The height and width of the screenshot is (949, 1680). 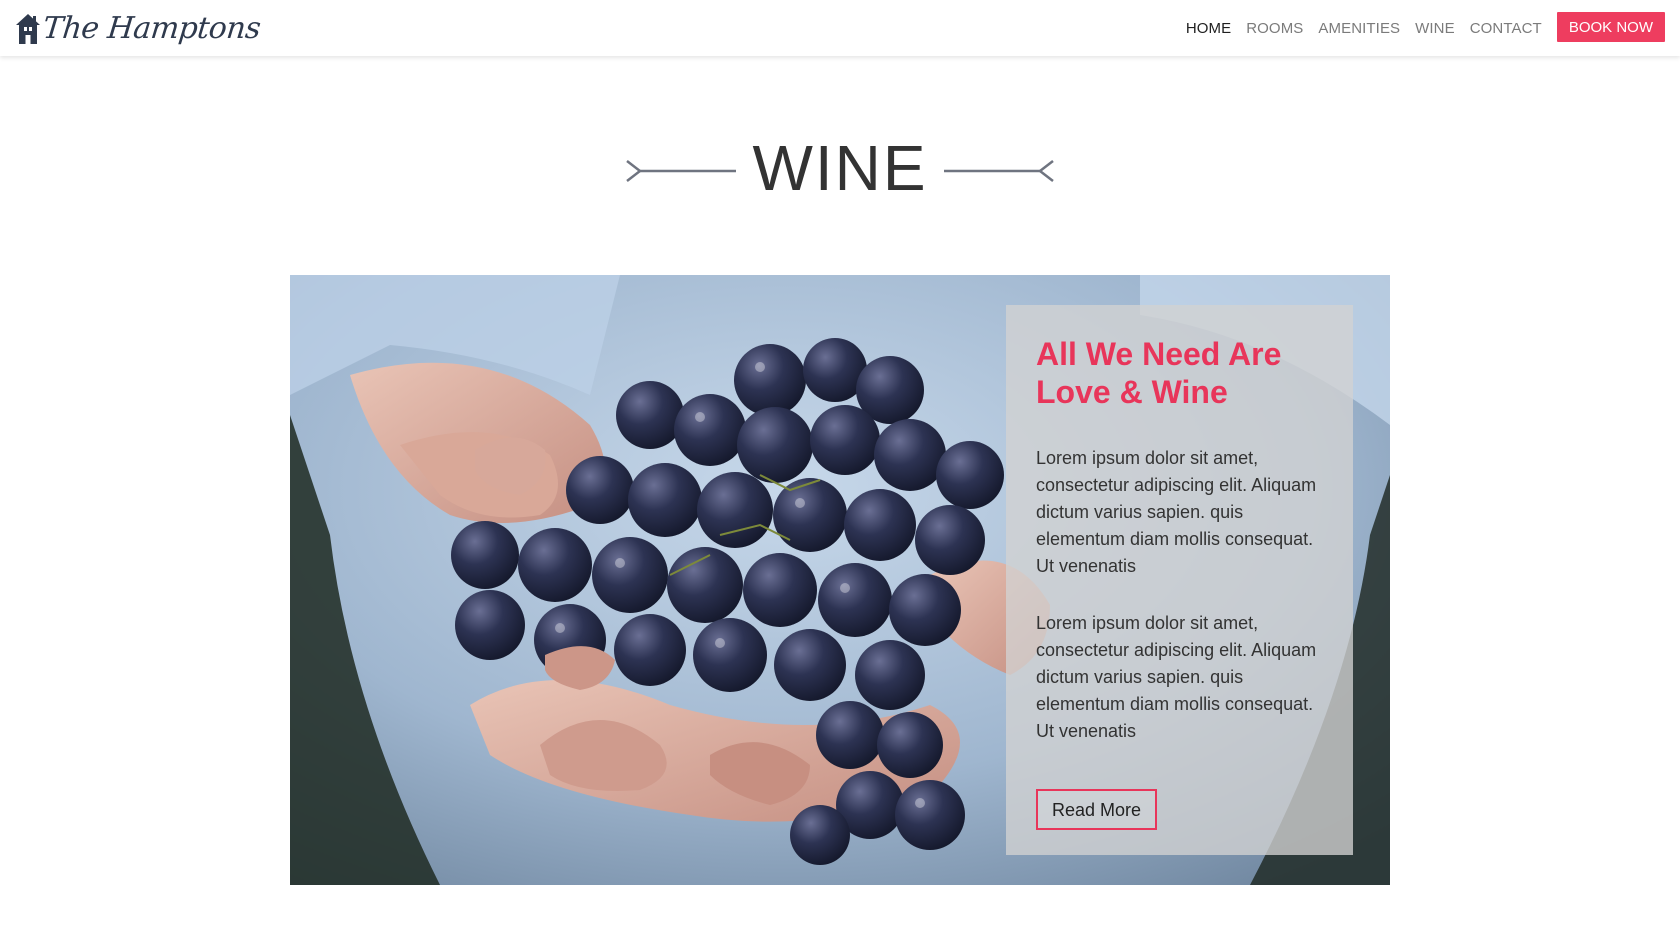 I want to click on nav-home: HOME, so click(x=1208, y=28).